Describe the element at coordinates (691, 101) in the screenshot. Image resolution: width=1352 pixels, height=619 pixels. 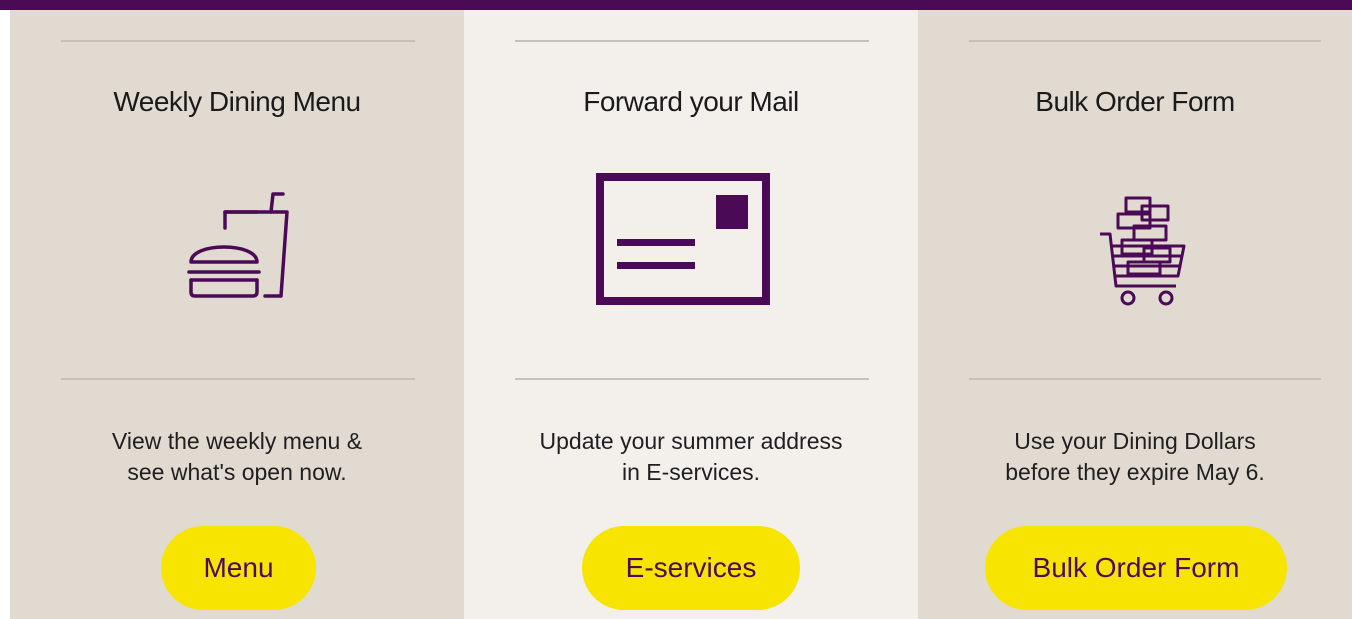
I see `card-title: Forward your Mail` at that location.